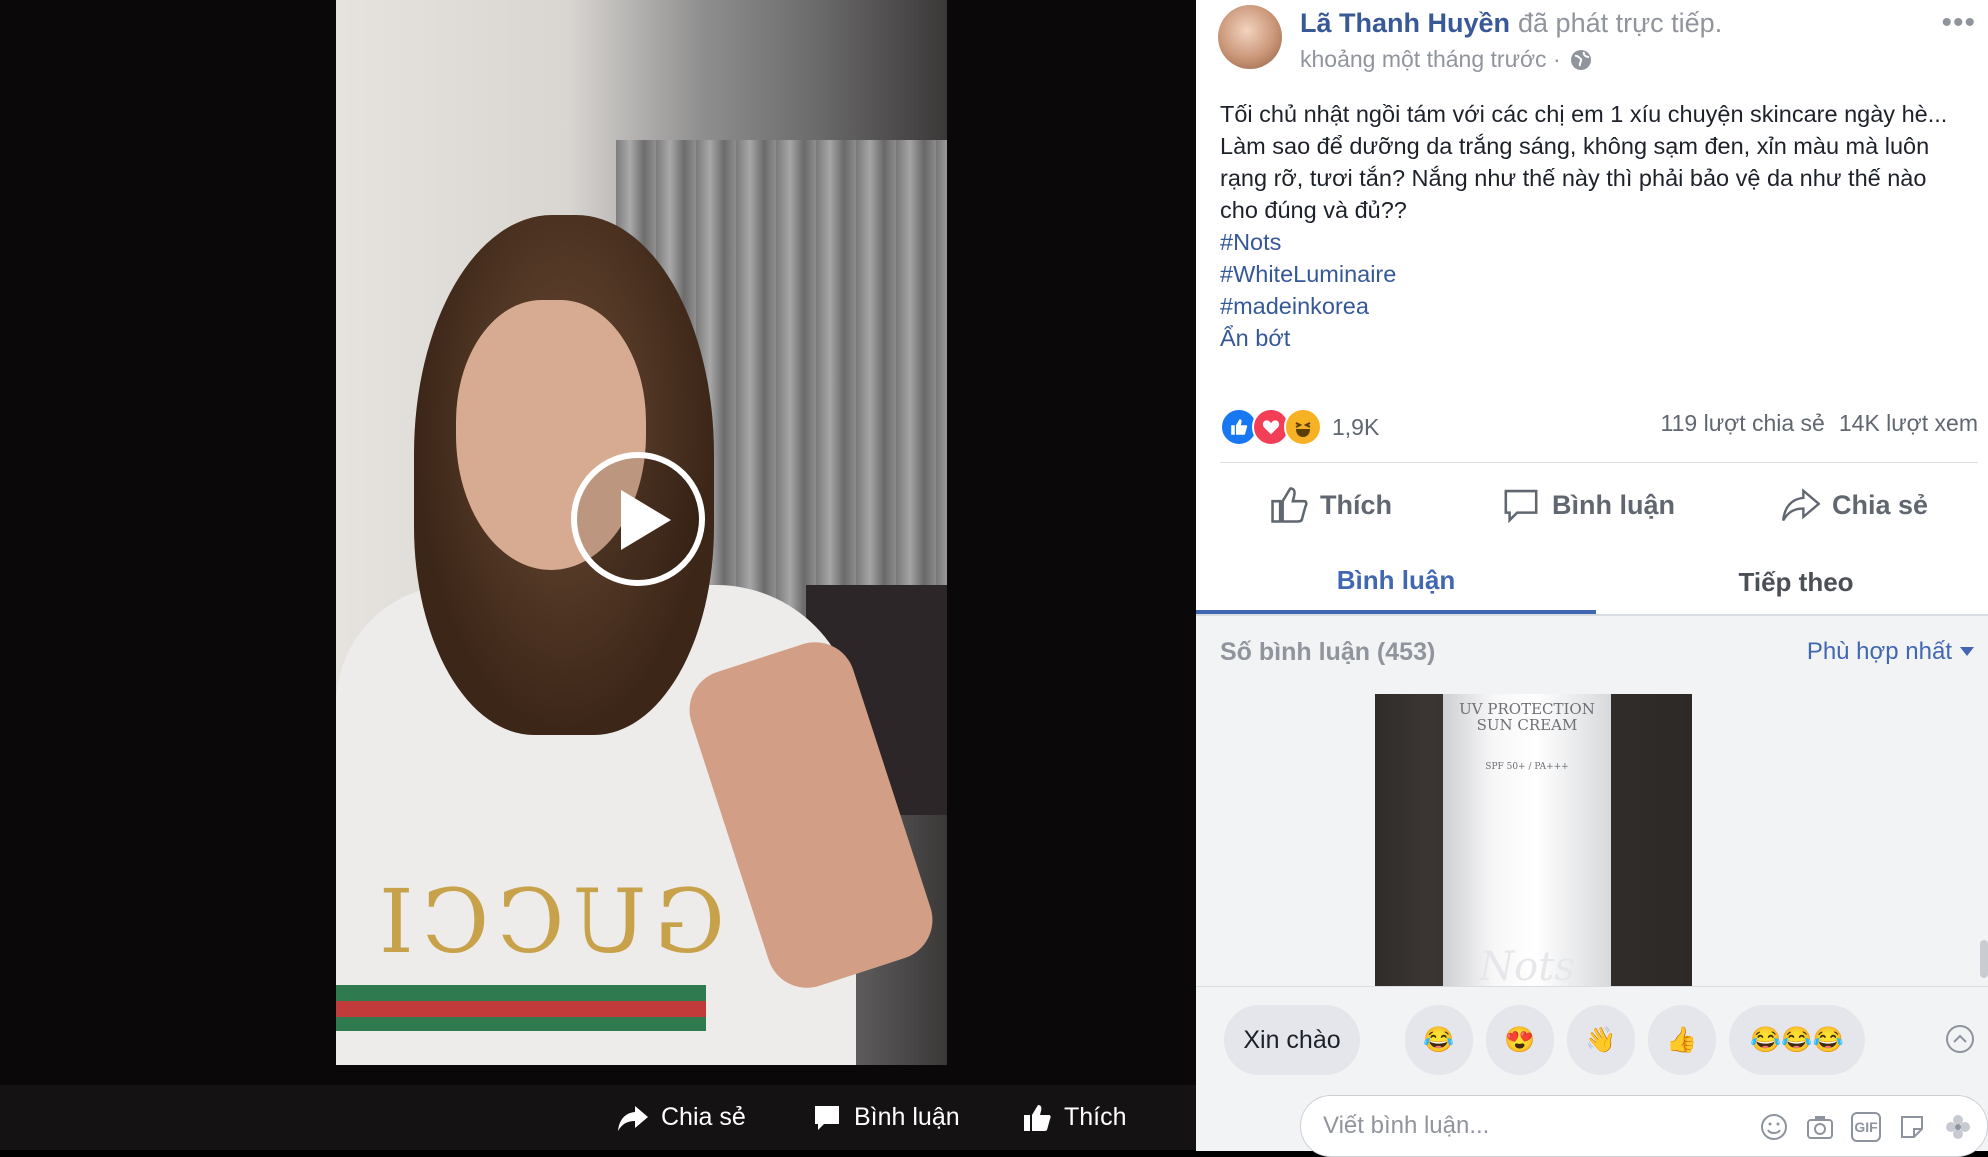 Image resolution: width=1988 pixels, height=1157 pixels. I want to click on globe-icon, so click(1580, 59).